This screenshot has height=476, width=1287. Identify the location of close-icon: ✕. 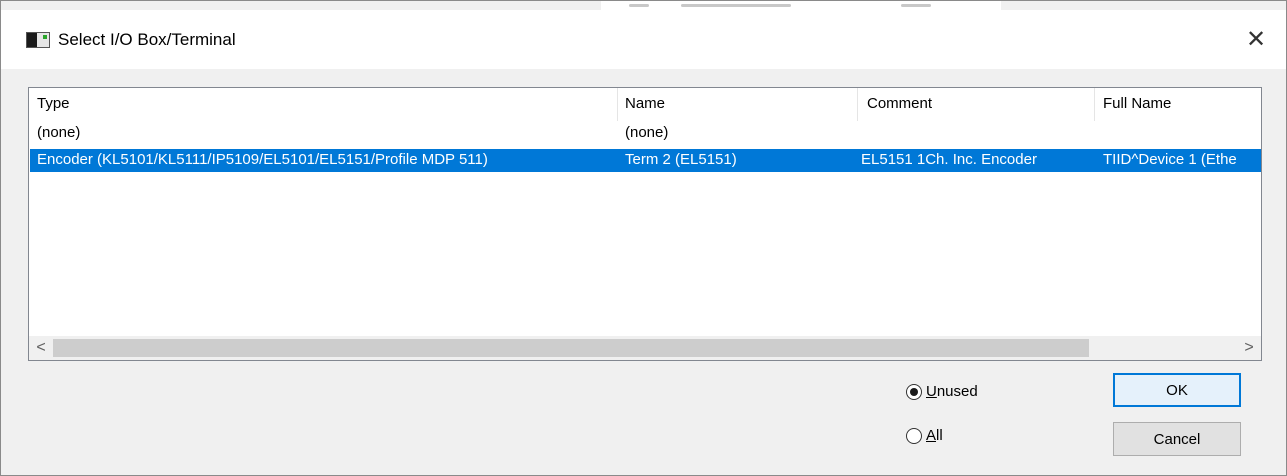
(1256, 39).